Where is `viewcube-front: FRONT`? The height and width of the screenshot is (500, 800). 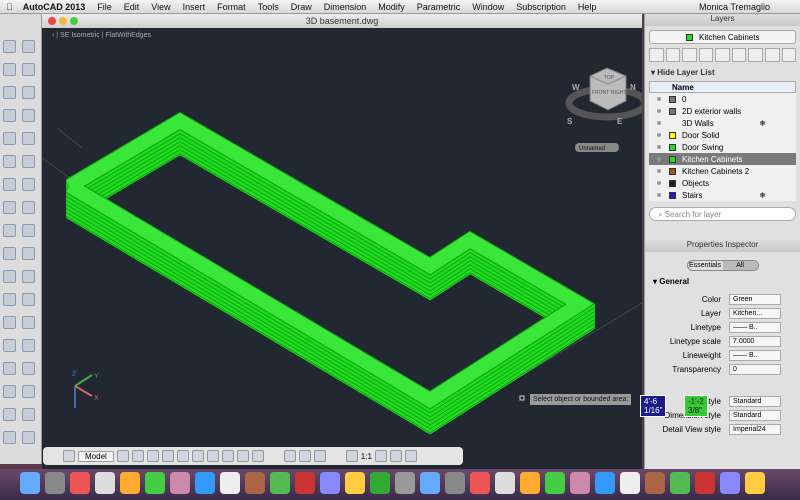
viewcube-front: FRONT is located at coordinates (600, 93).